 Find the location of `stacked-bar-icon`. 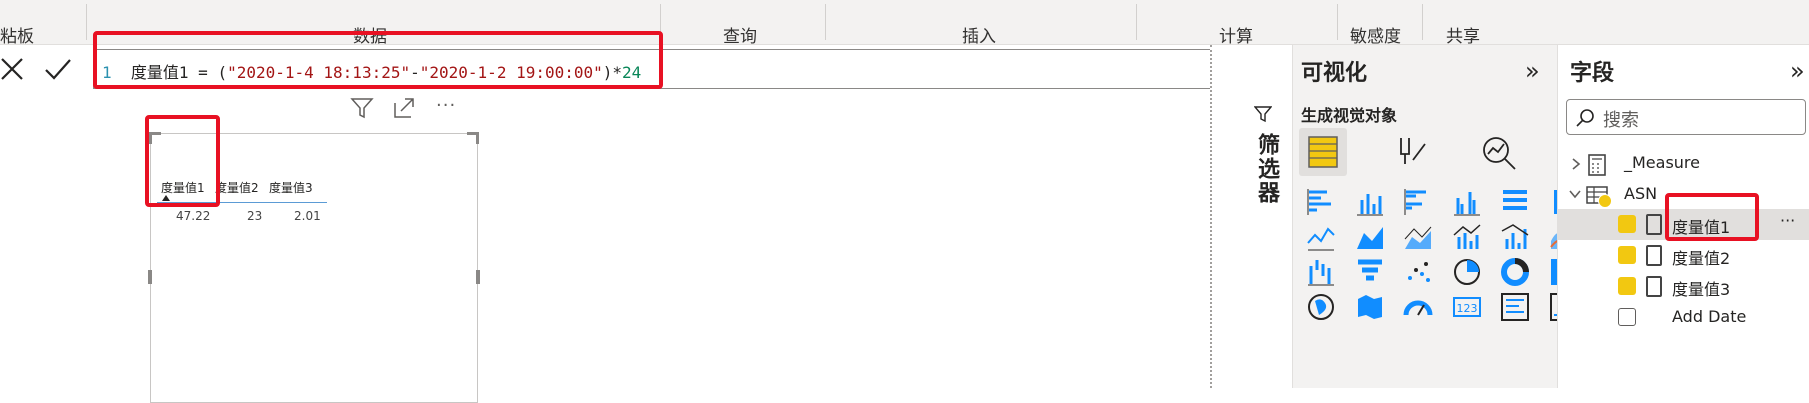

stacked-bar-icon is located at coordinates (1321, 202).